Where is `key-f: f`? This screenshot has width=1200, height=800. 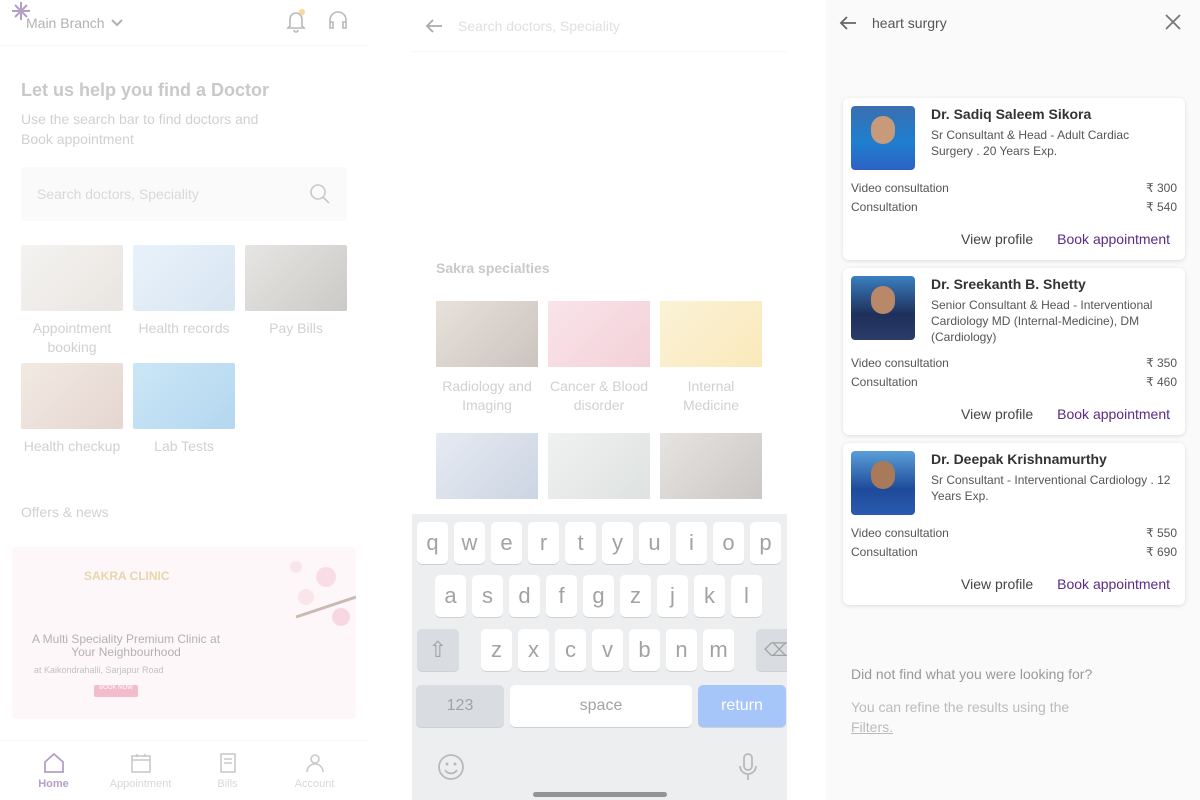 key-f: f is located at coordinates (561, 596).